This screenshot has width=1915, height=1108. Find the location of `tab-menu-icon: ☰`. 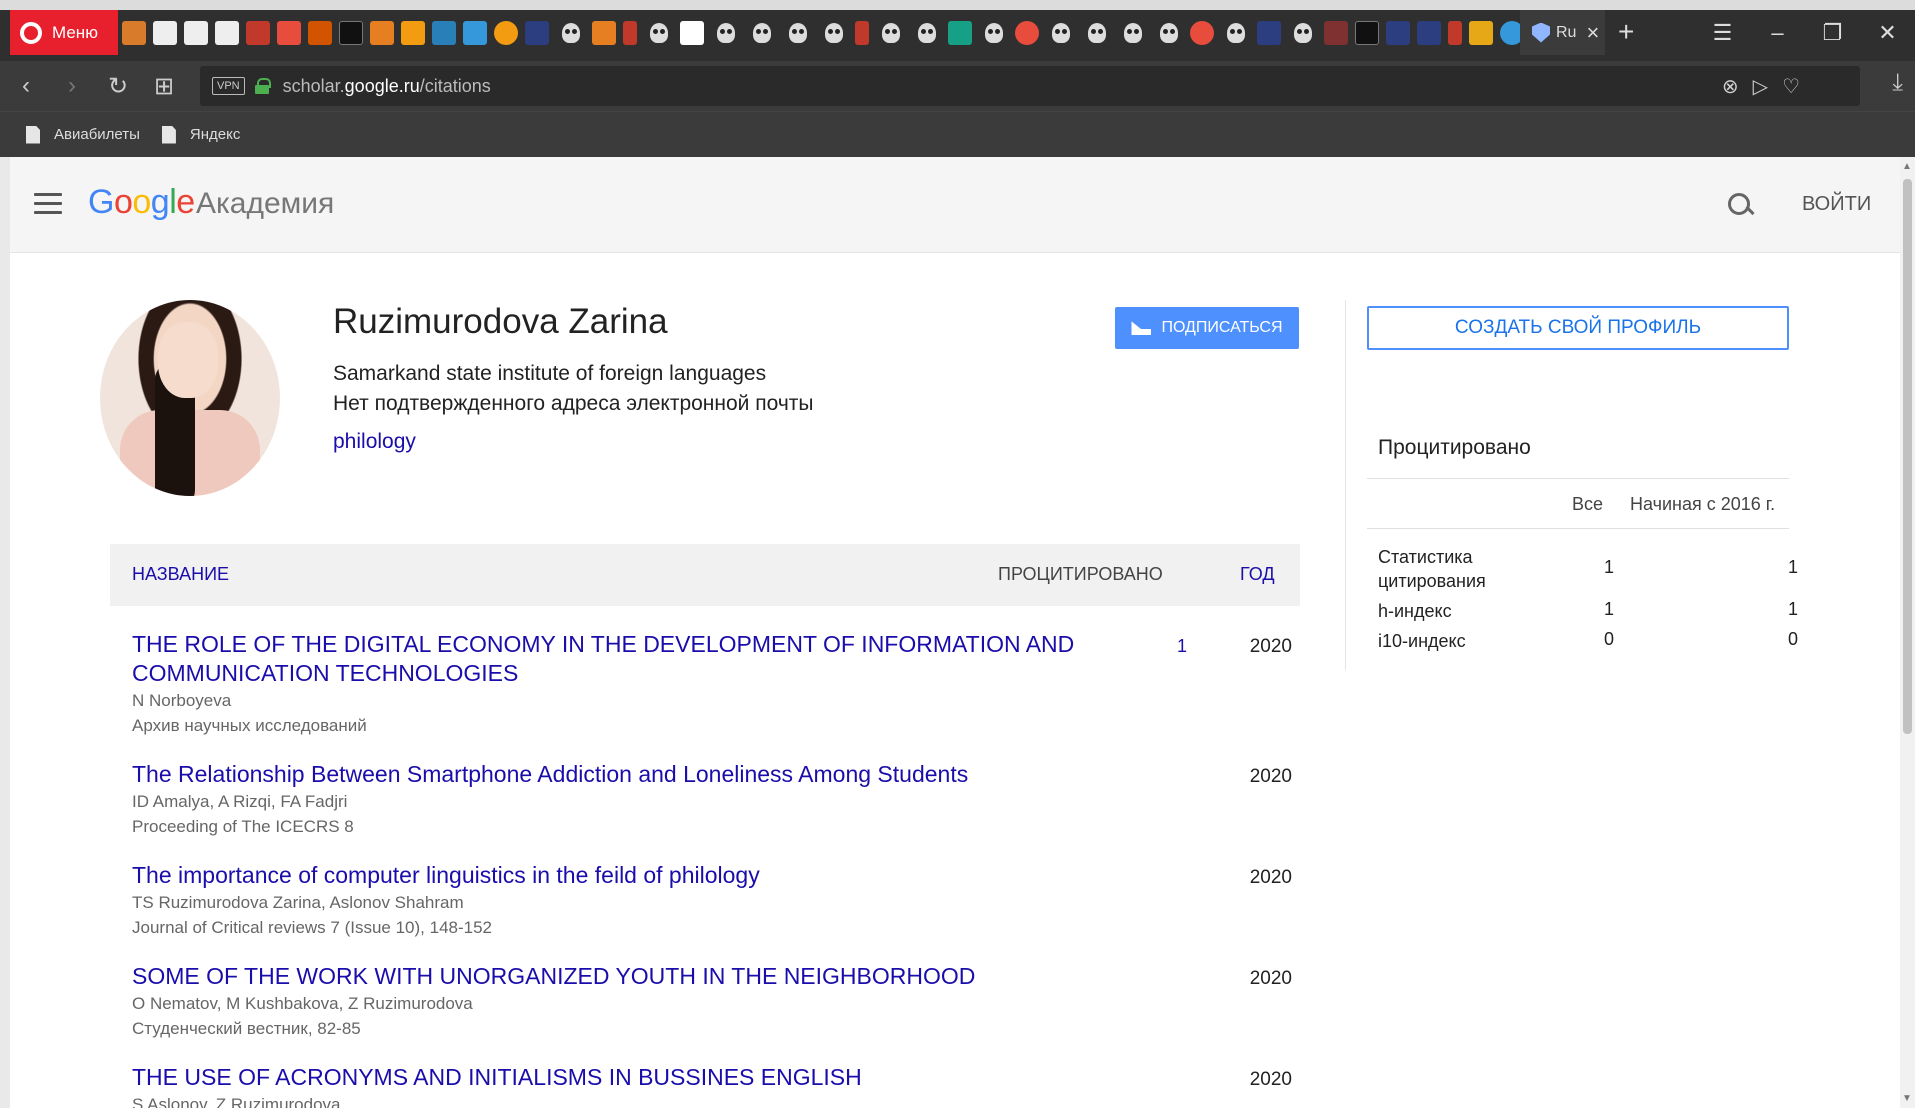

tab-menu-icon: ☰ is located at coordinates (1722, 33).